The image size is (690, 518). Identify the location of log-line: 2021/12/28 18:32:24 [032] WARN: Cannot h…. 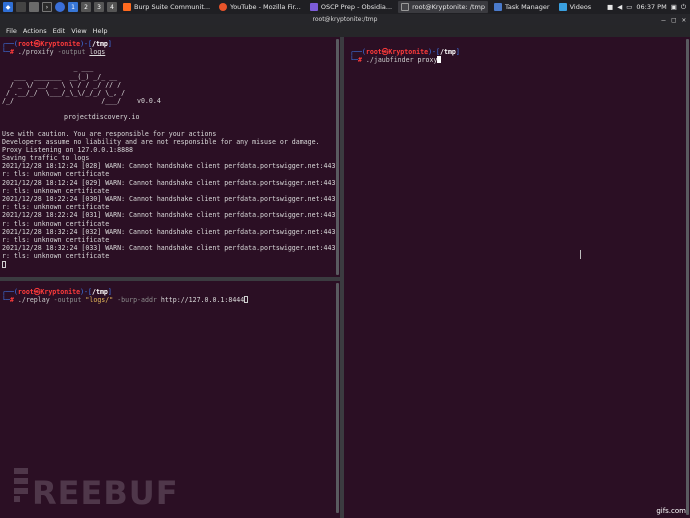
(171, 231).